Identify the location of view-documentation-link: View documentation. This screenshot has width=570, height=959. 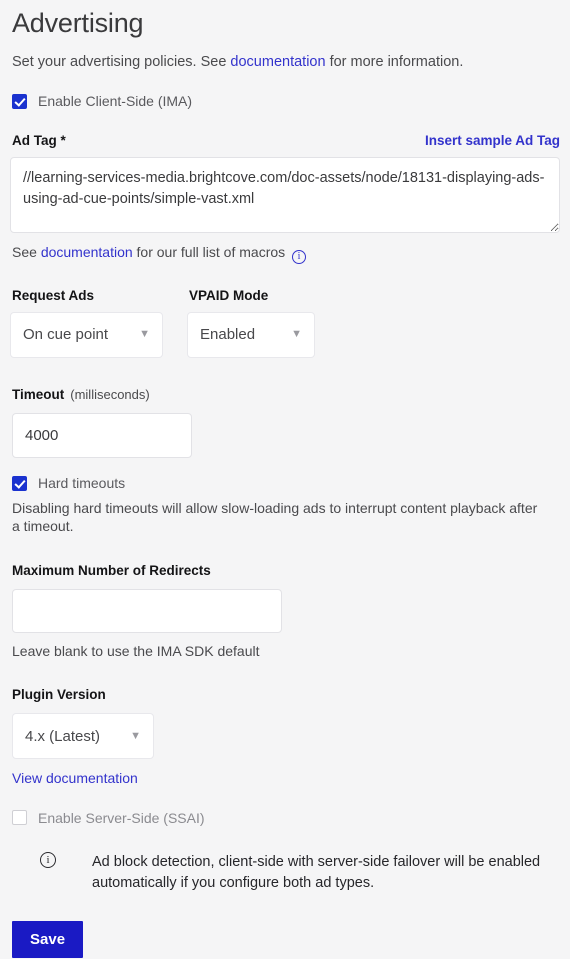
(75, 778).